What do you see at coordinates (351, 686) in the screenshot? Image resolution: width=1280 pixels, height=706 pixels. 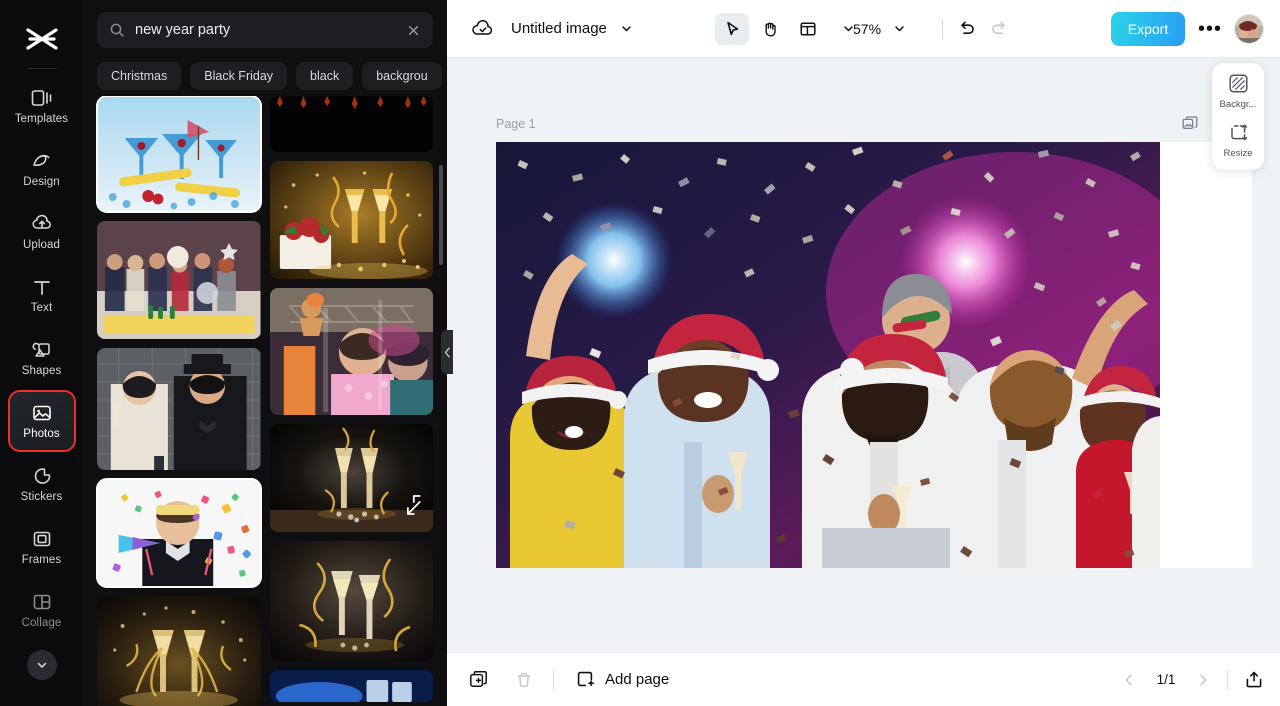 I see `photo-thumb-blue-ice-drinks` at bounding box center [351, 686].